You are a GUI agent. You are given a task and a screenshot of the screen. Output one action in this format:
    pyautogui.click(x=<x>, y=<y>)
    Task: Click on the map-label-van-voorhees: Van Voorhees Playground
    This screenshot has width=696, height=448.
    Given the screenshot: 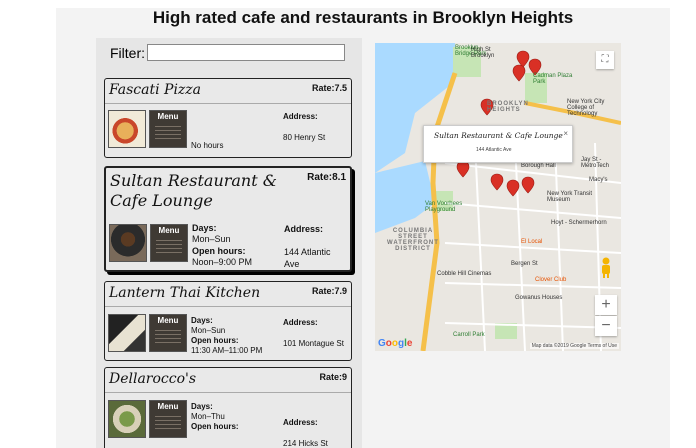 What is the action you would take?
    pyautogui.click(x=444, y=207)
    